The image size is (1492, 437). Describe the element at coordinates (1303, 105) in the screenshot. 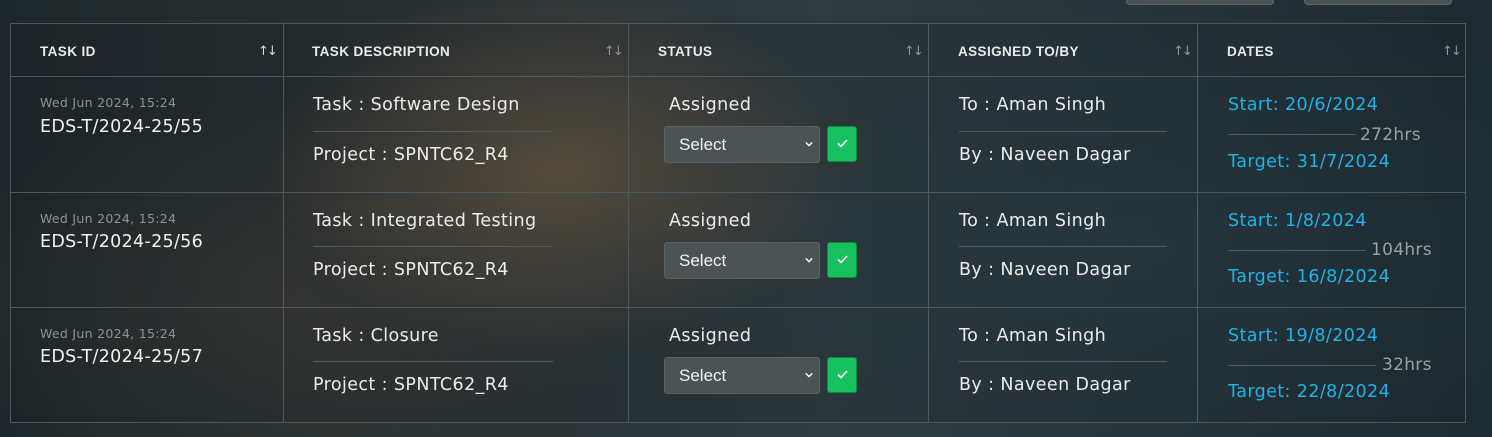

I see `start-date: Start: 20/6/2024` at that location.